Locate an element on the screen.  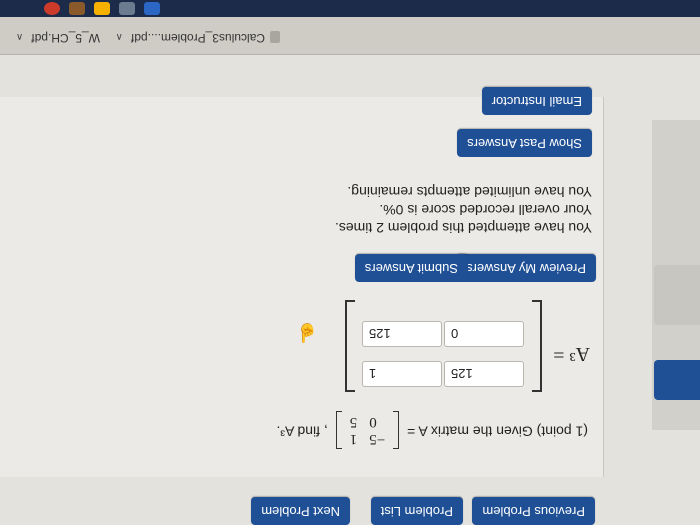
matrix-a: −5 1 0 5 is located at coordinates (367, 430).